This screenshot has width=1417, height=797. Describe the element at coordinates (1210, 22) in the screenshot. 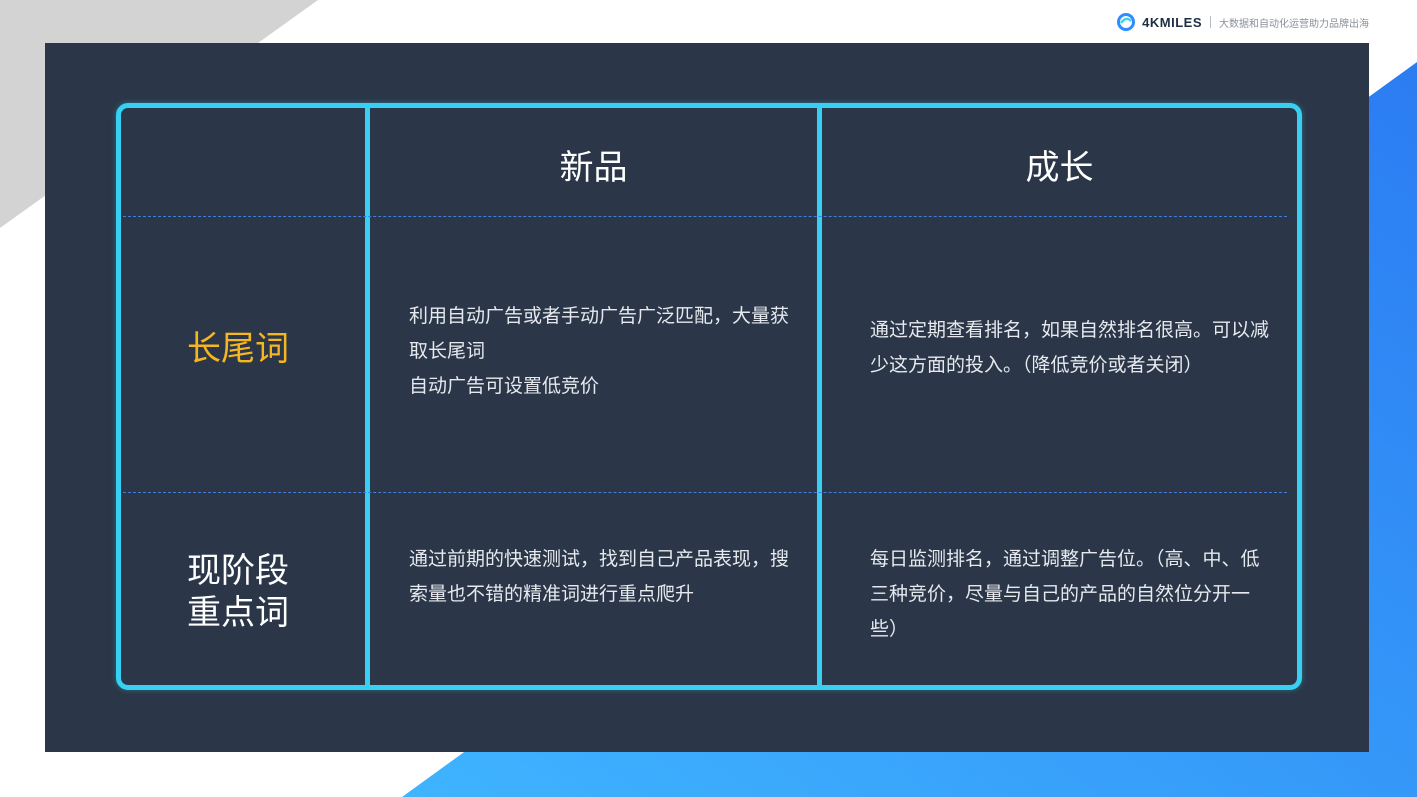

I see `brand-divider` at that location.